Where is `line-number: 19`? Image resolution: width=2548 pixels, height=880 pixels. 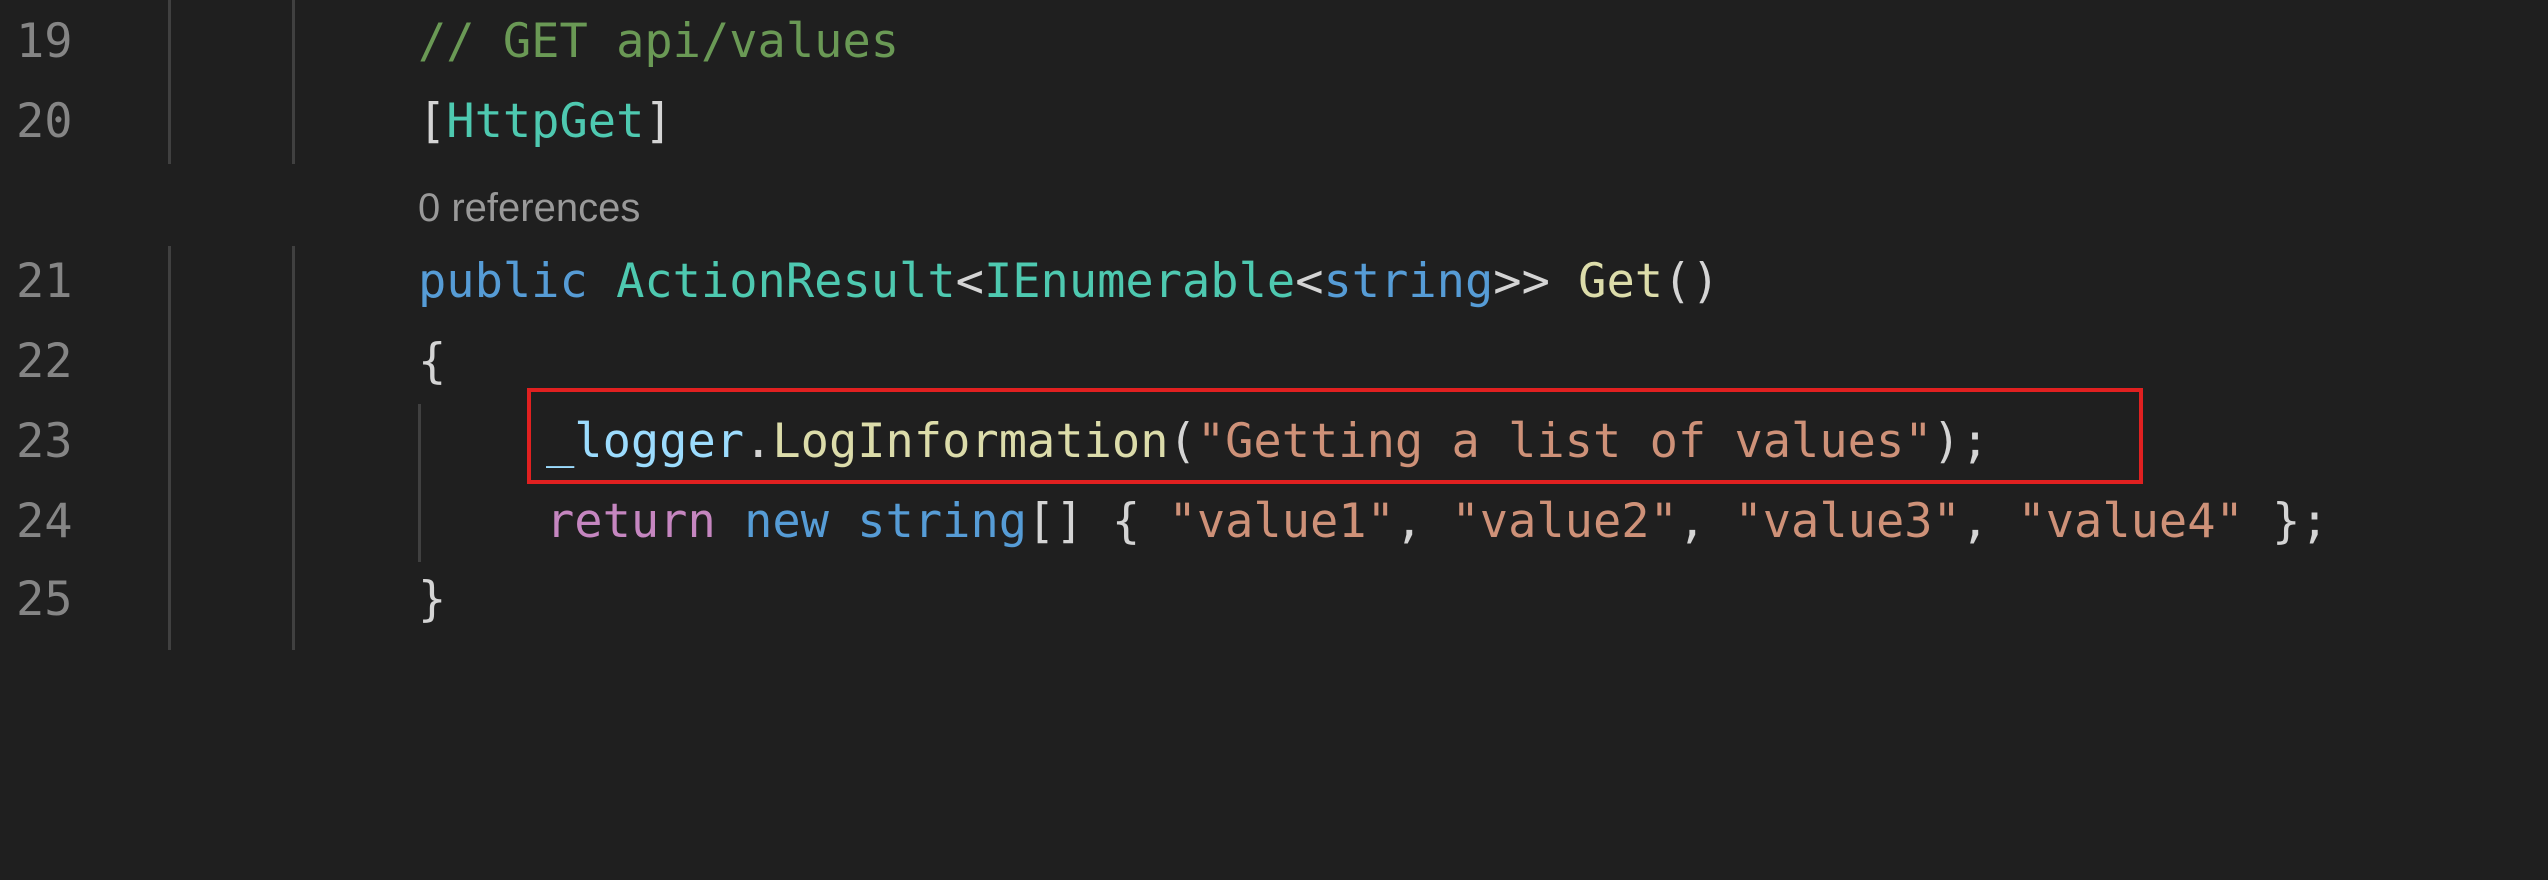
line-number: 19 is located at coordinates (44, 41).